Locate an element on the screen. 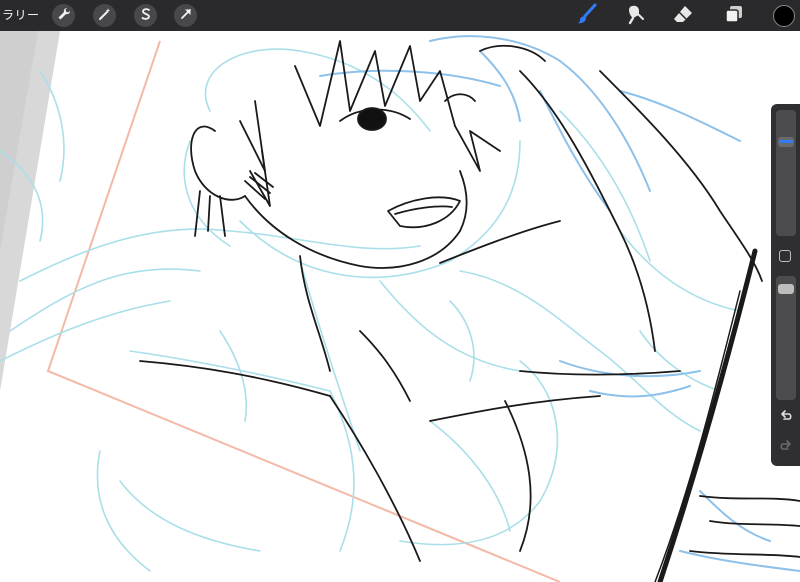 This screenshot has height=582, width=800. color-picker-button is located at coordinates (784, 16).